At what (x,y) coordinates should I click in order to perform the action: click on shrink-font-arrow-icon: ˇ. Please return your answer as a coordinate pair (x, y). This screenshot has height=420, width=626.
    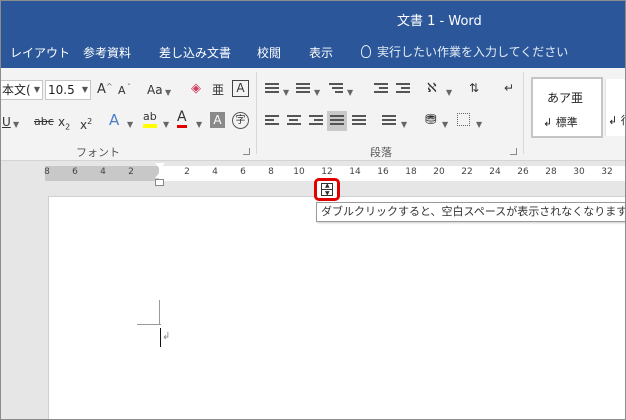
    Looking at the image, I should click on (129, 87).